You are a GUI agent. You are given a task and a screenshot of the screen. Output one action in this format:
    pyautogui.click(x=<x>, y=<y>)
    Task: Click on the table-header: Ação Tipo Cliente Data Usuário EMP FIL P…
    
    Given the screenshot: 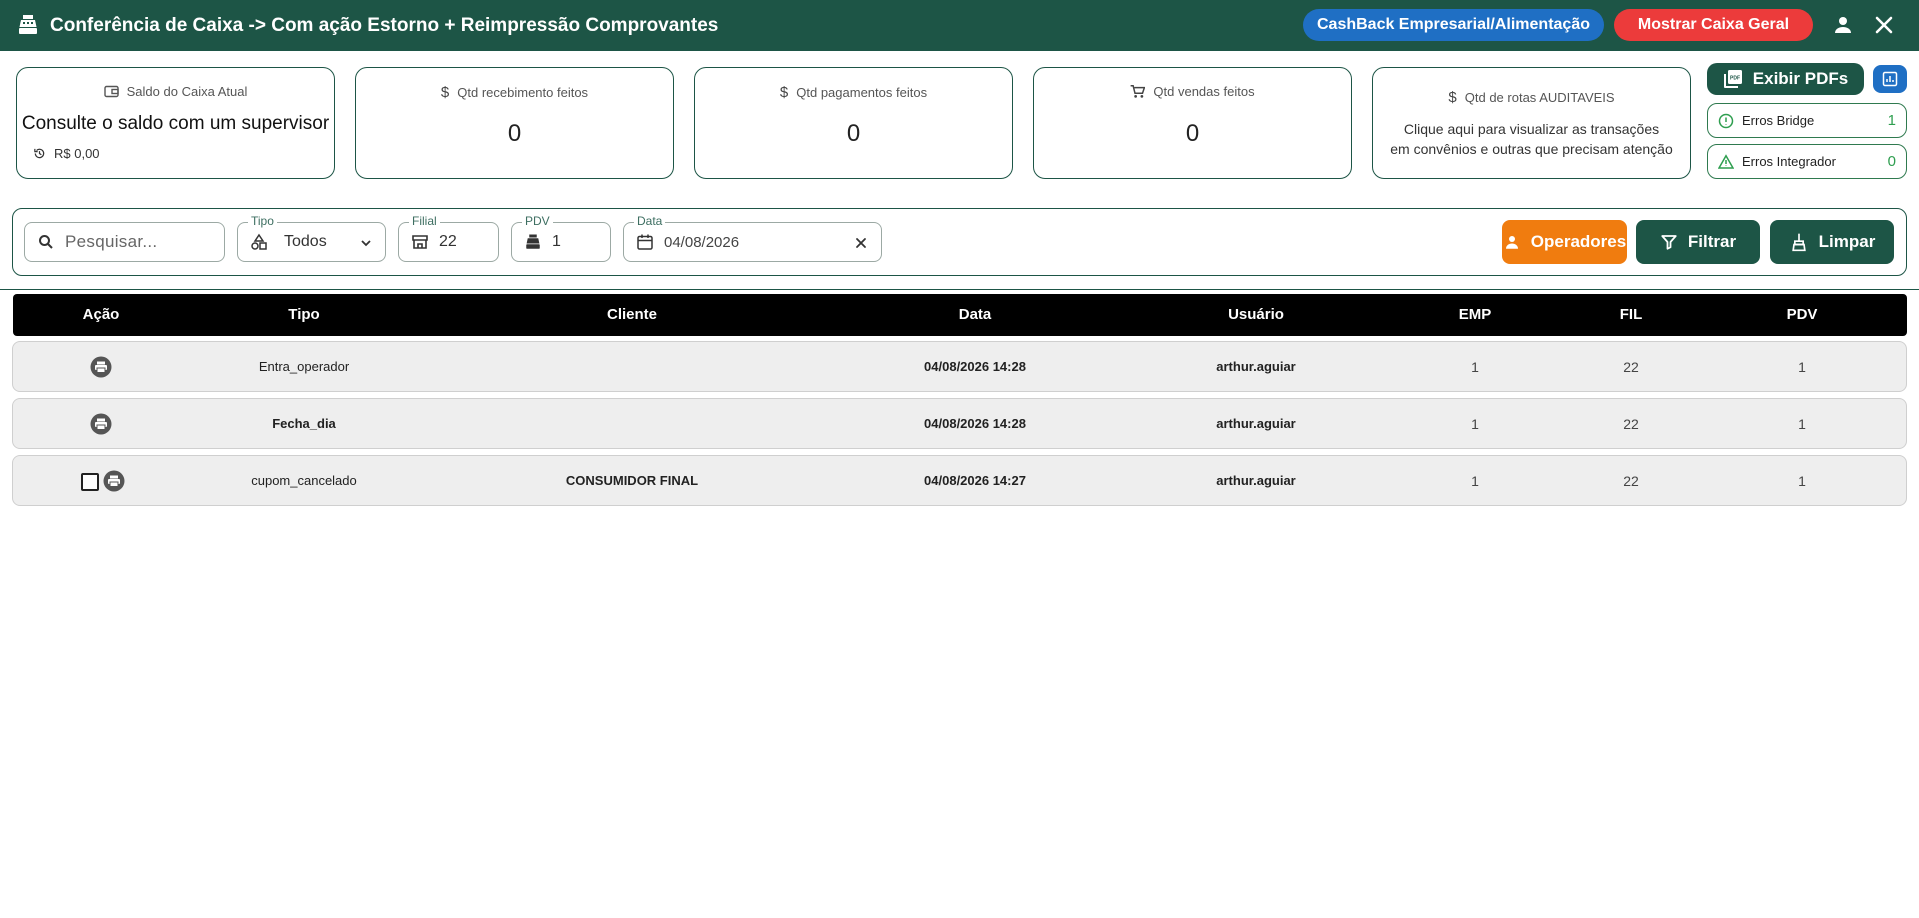 What is the action you would take?
    pyautogui.click(x=960, y=315)
    